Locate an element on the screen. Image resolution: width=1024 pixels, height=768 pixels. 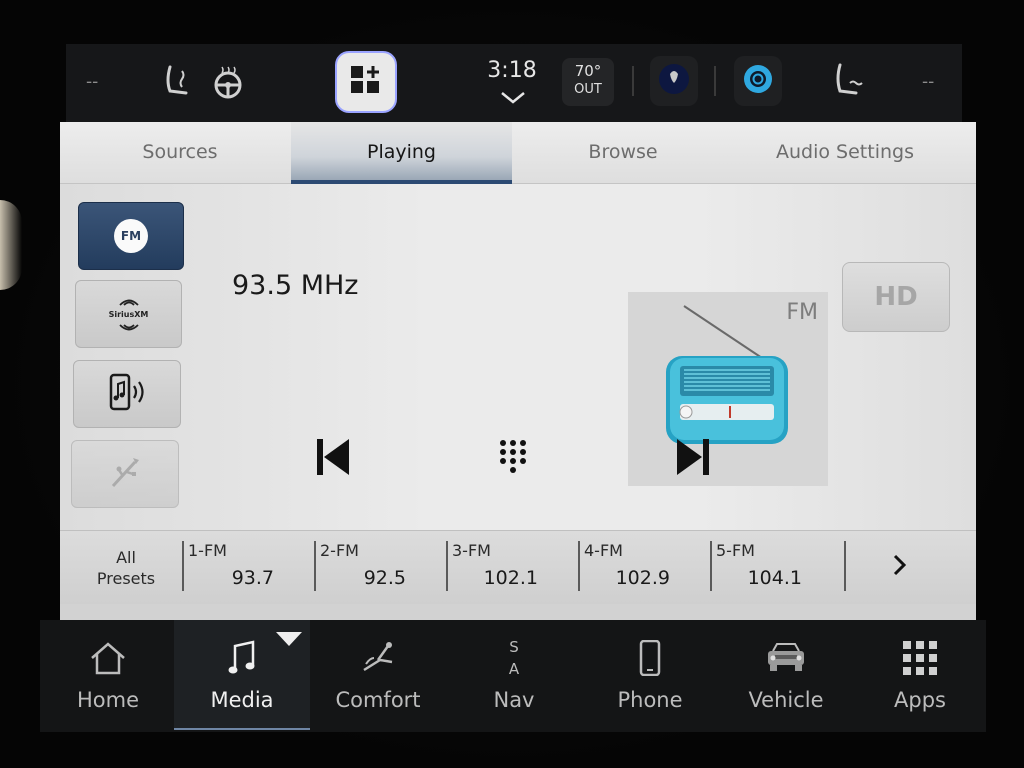
tab-browse: Browse is located at coordinates (623, 153).